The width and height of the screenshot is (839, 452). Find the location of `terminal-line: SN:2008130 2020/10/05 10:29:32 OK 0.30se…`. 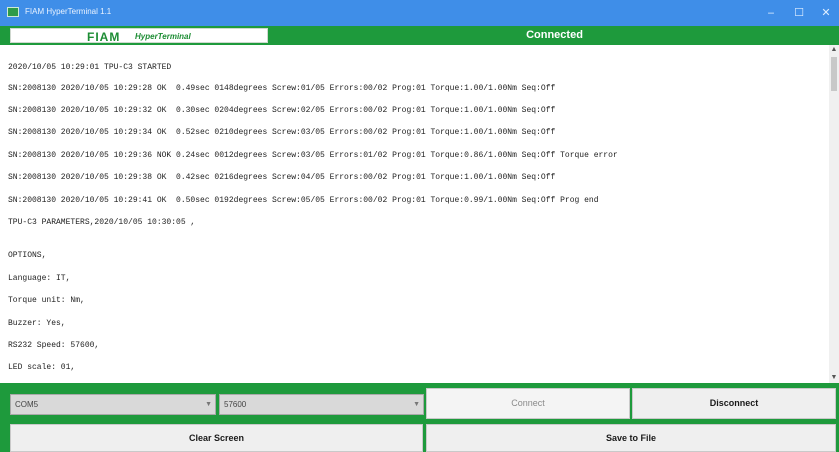

terminal-line: SN:2008130 2020/10/05 10:29:32 OK 0.30se… is located at coordinates (282, 110).